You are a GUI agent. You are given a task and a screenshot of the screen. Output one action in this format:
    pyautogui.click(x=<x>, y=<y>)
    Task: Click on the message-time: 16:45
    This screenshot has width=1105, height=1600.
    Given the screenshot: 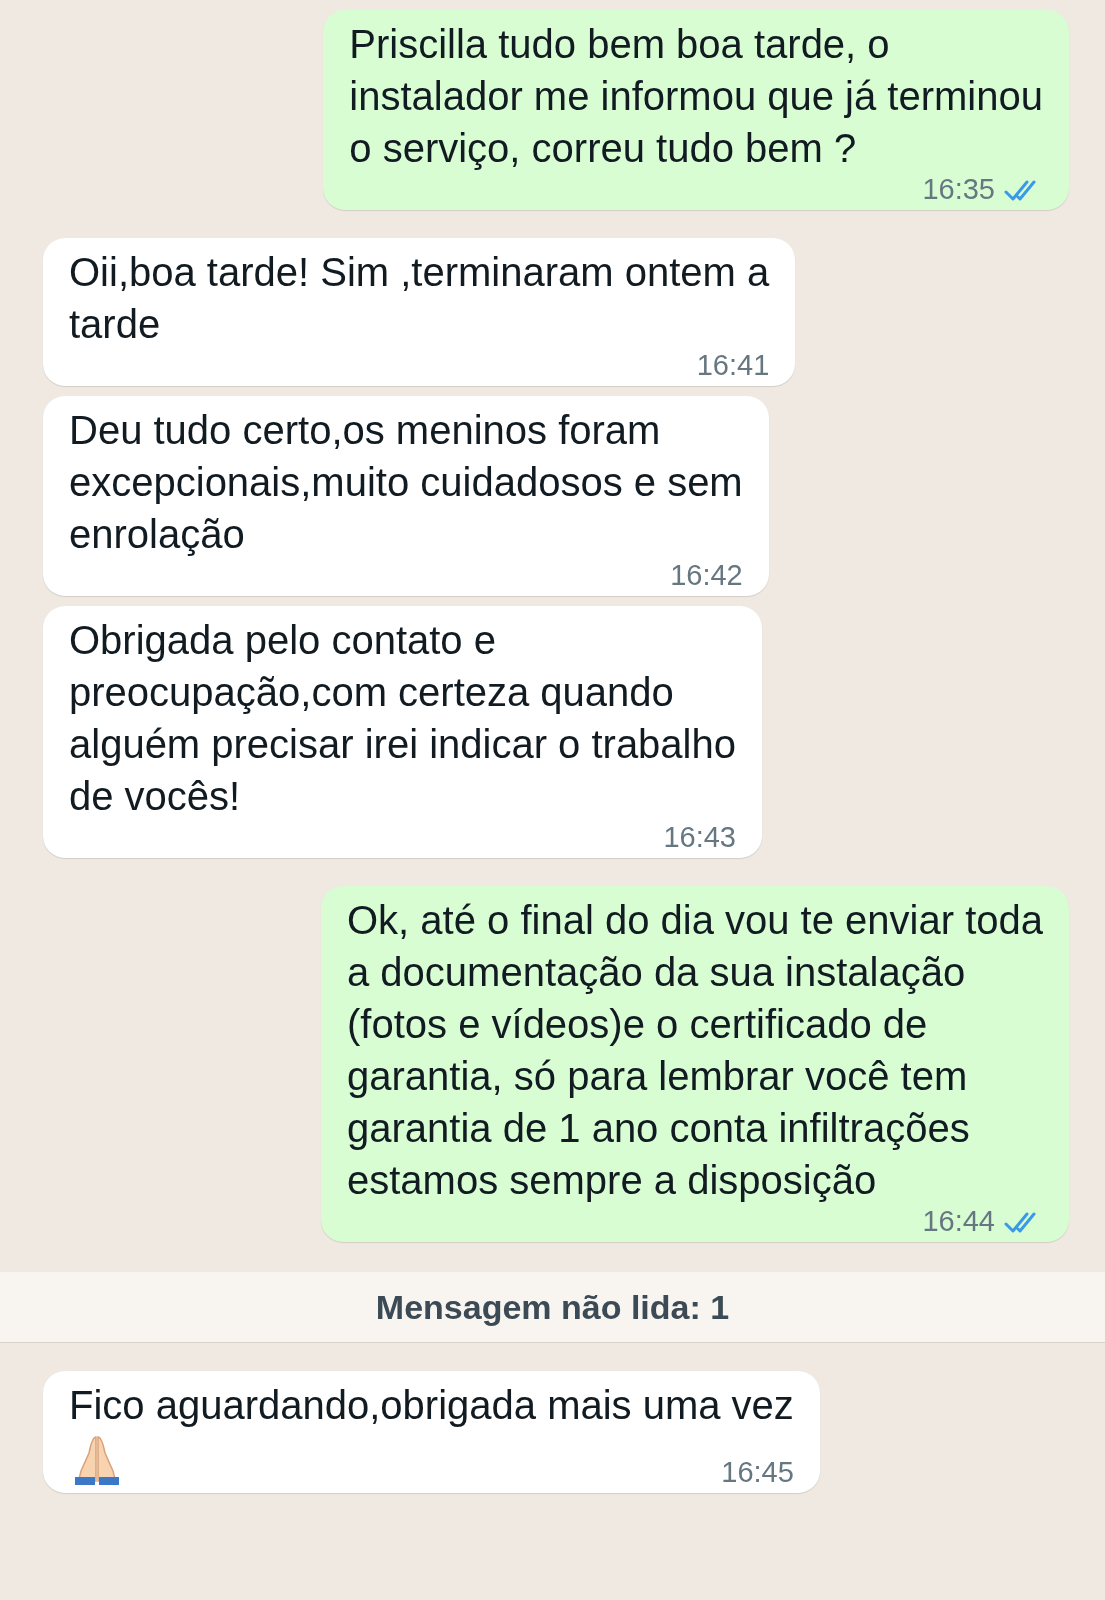 What is the action you would take?
    pyautogui.click(x=757, y=1472)
    